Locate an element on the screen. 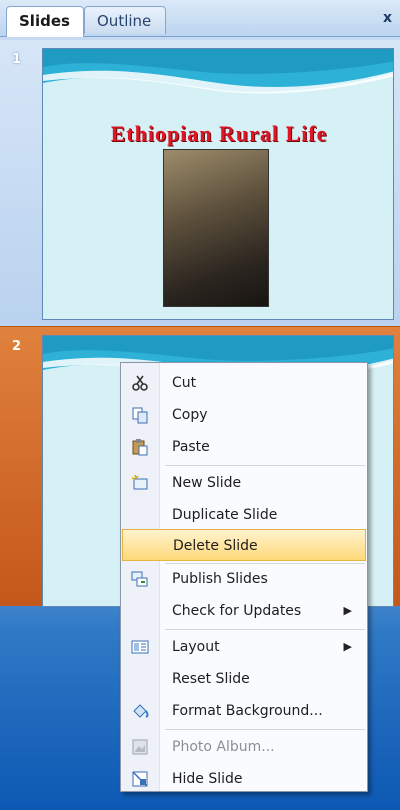 Image resolution: width=400 pixels, height=810 pixels. hide-slide-icon is located at coordinates (140, 779).